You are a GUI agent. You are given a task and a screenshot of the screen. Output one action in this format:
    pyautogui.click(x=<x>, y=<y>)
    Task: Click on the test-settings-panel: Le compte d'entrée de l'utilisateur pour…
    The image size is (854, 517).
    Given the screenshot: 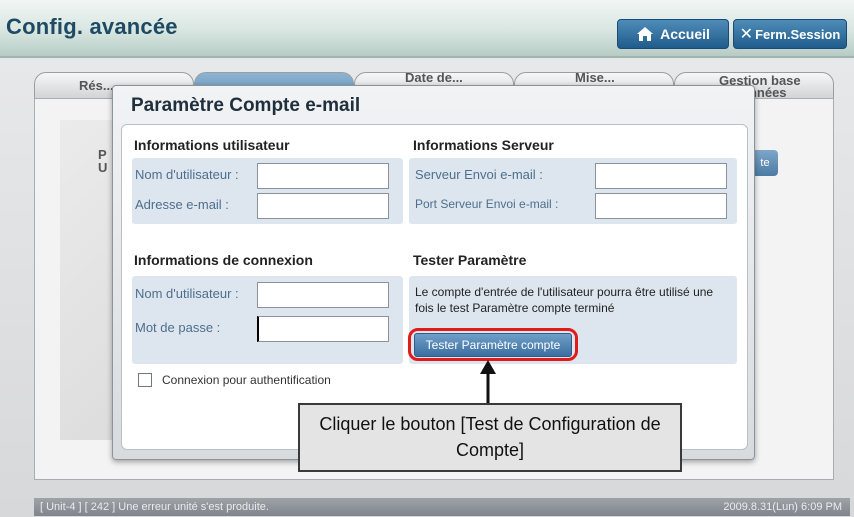 What is the action you would take?
    pyautogui.click(x=572, y=320)
    